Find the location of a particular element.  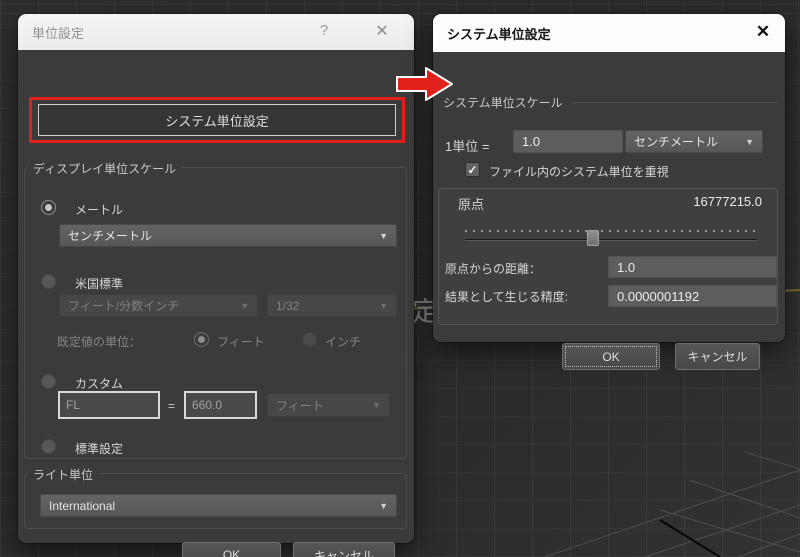

feet-radio-label: フィート is located at coordinates (241, 341).